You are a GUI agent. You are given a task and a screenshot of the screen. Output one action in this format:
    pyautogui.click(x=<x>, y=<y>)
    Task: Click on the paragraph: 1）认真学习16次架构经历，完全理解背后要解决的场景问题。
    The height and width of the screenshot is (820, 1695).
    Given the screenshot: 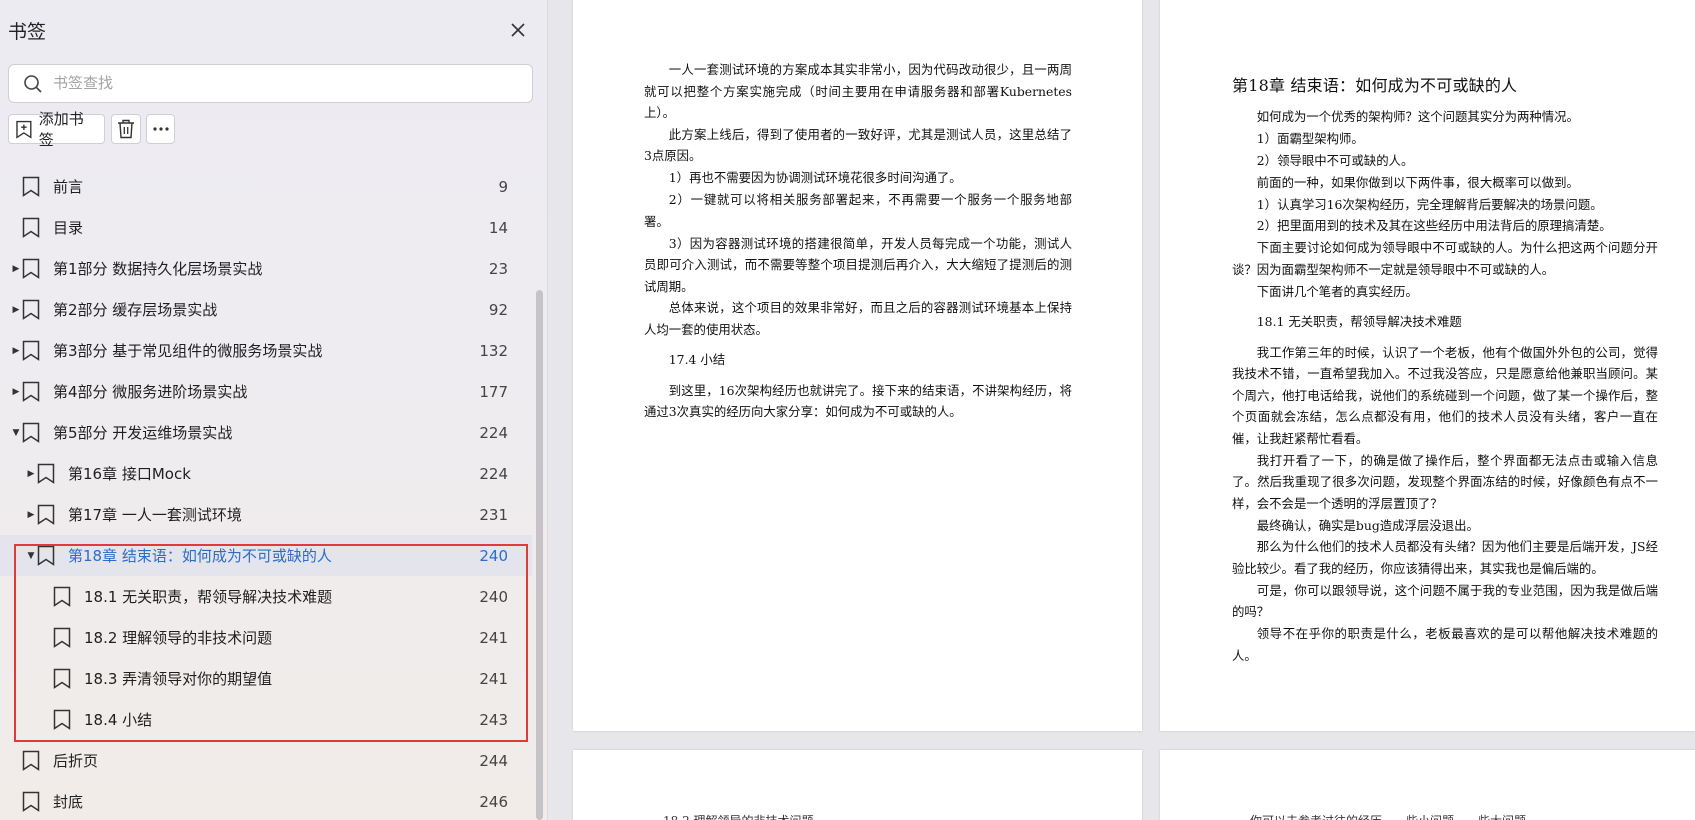 What is the action you would take?
    pyautogui.click(x=1429, y=204)
    